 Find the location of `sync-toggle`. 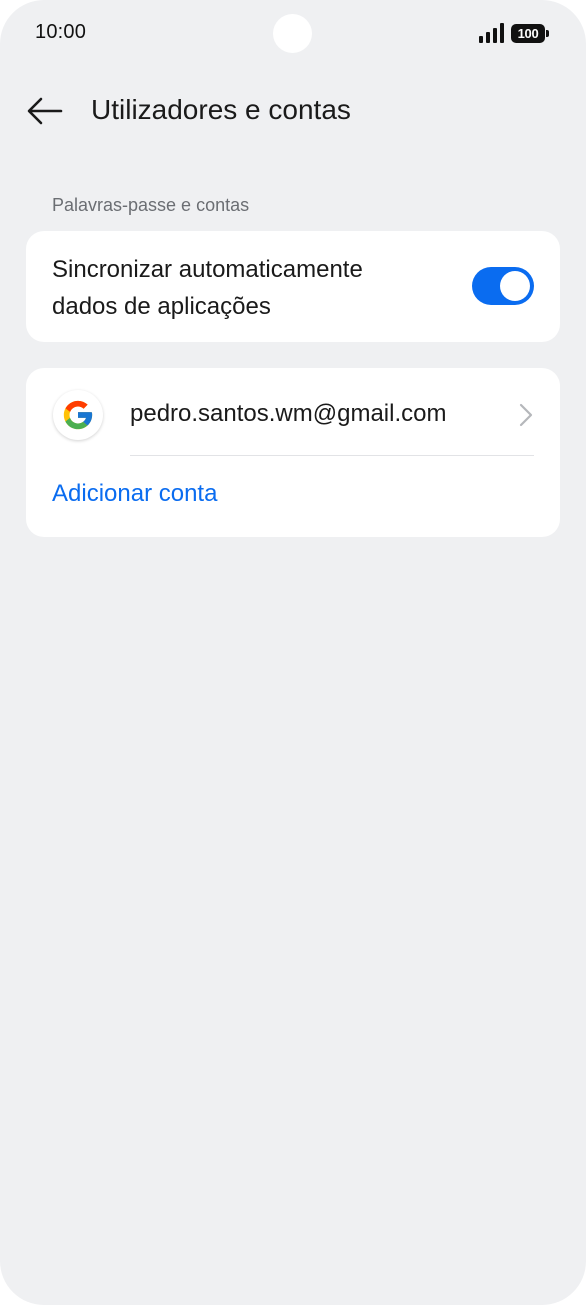

sync-toggle is located at coordinates (503, 286).